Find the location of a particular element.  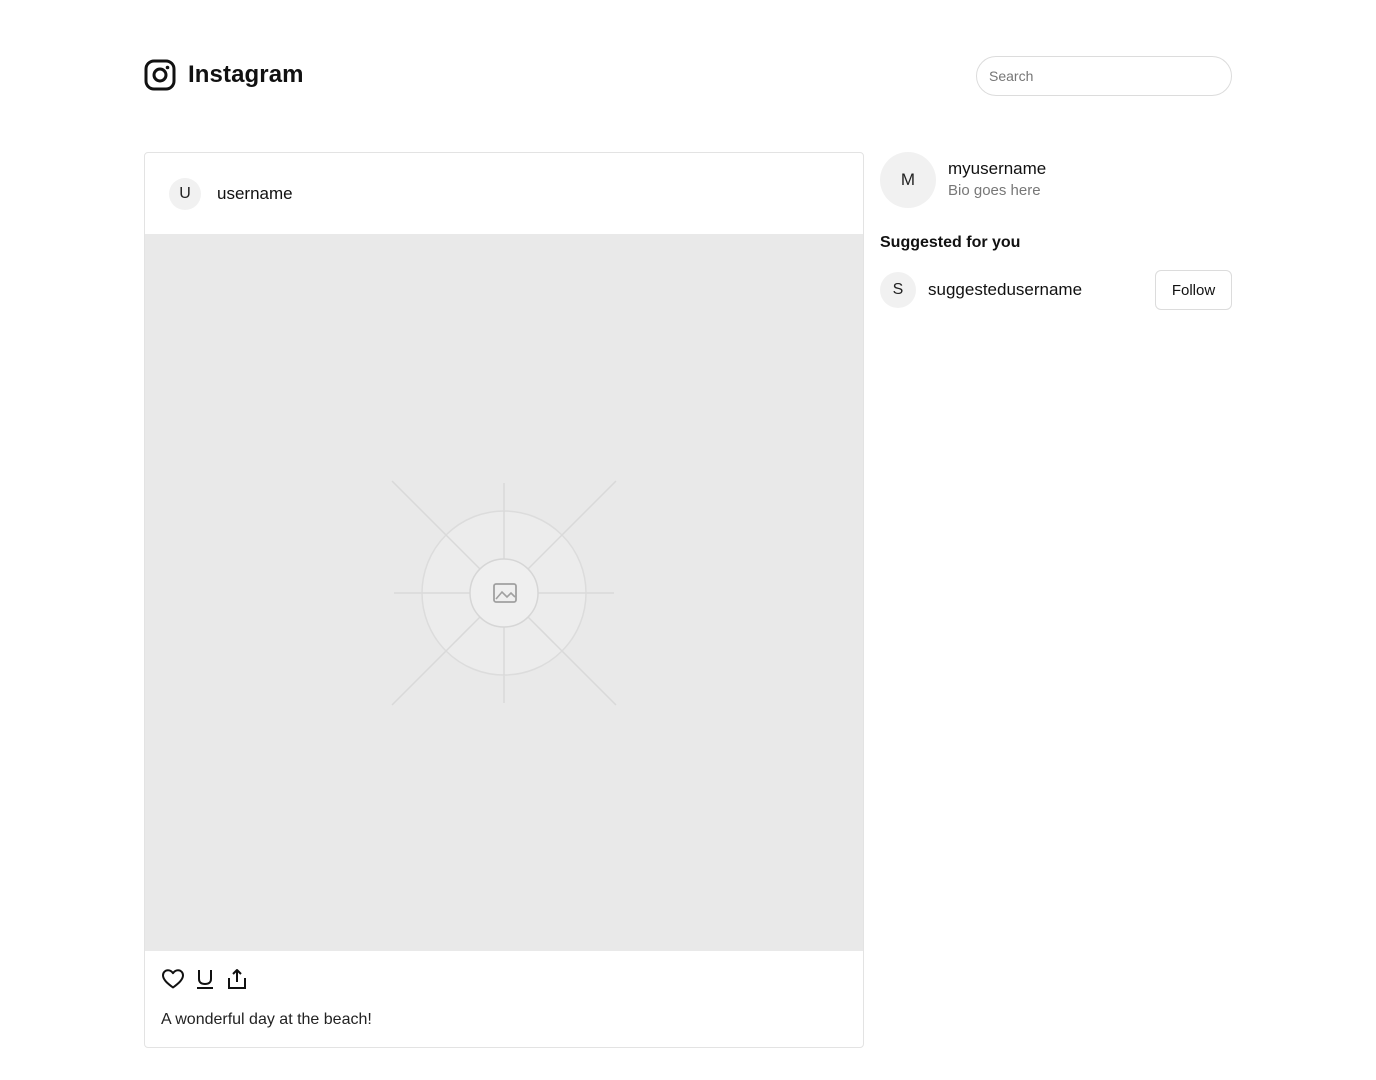

app-title: Instagram is located at coordinates (246, 74).